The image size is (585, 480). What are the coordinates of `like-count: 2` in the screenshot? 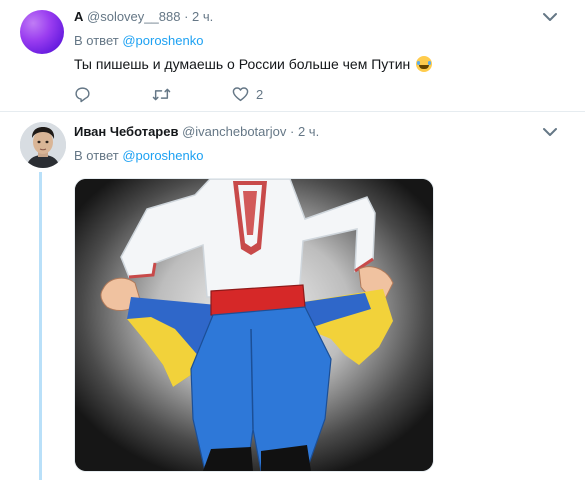 It's located at (260, 94).